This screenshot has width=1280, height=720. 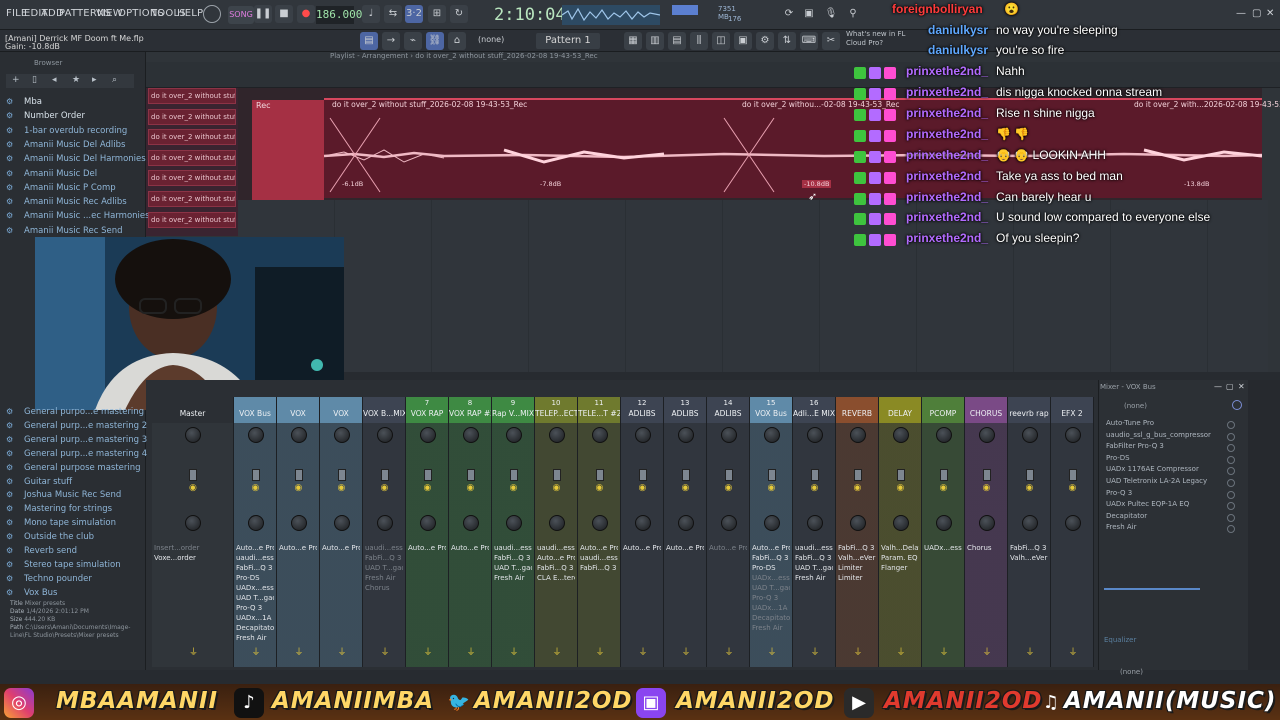 I want to click on browser-item: Techno pounder, so click(x=58, y=579).